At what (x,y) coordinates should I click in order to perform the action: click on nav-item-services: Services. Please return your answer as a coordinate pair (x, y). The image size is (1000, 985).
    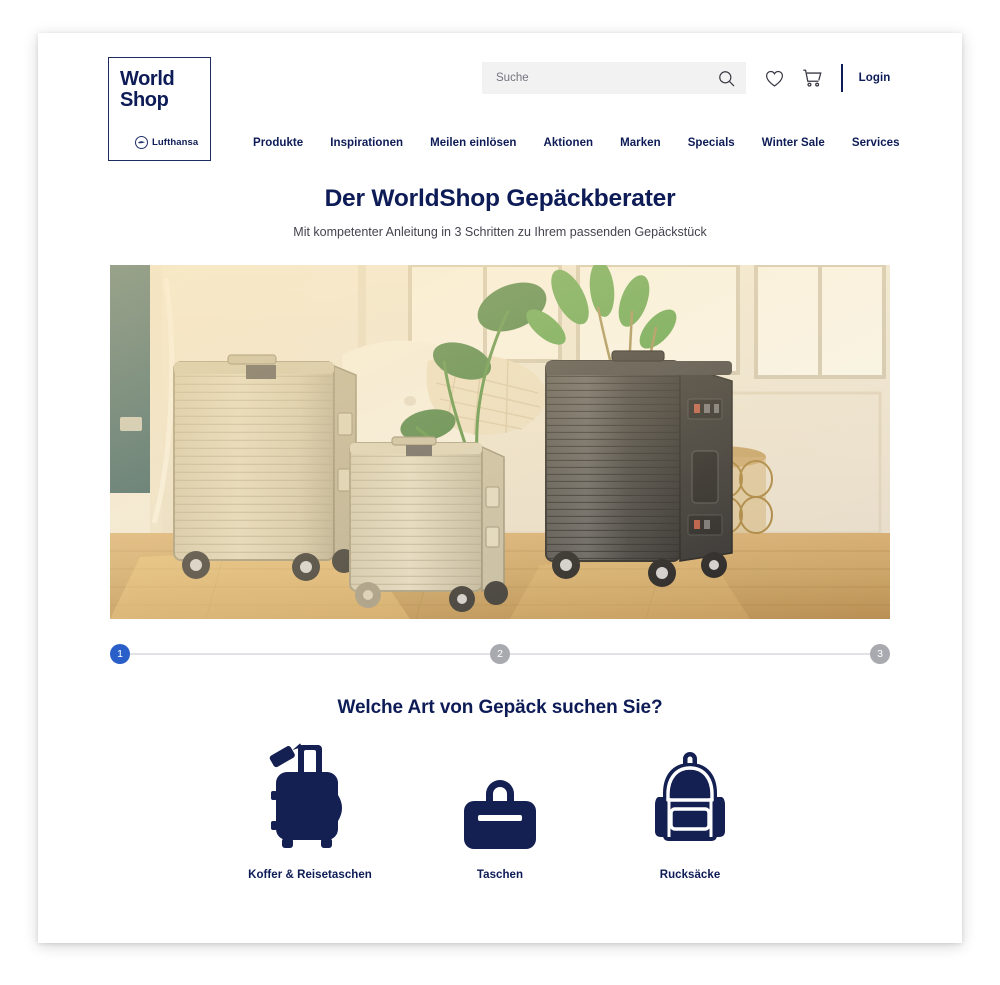
    Looking at the image, I should click on (876, 143).